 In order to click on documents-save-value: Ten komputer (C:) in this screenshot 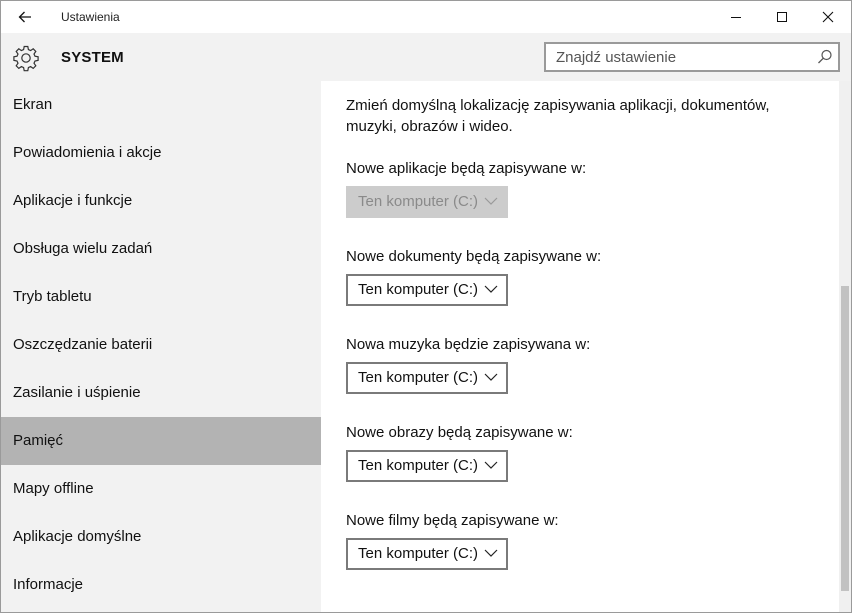, I will do `click(418, 289)`.